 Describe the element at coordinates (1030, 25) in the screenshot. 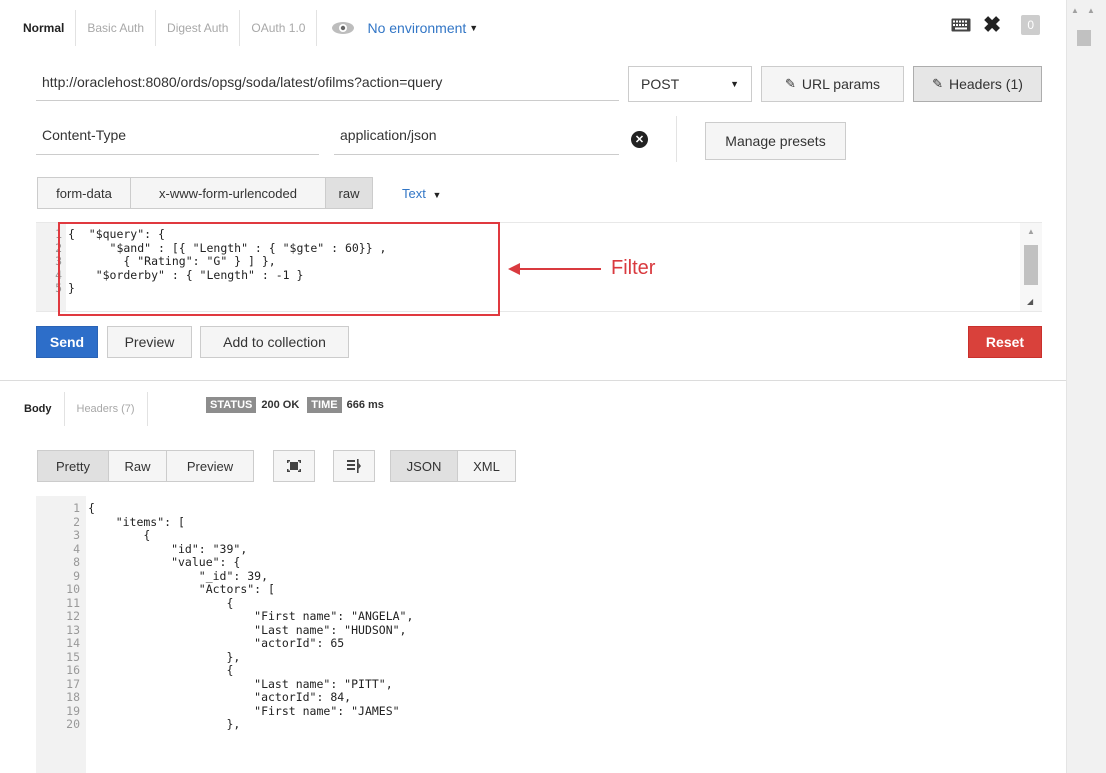

I see `count-badge: 0` at that location.